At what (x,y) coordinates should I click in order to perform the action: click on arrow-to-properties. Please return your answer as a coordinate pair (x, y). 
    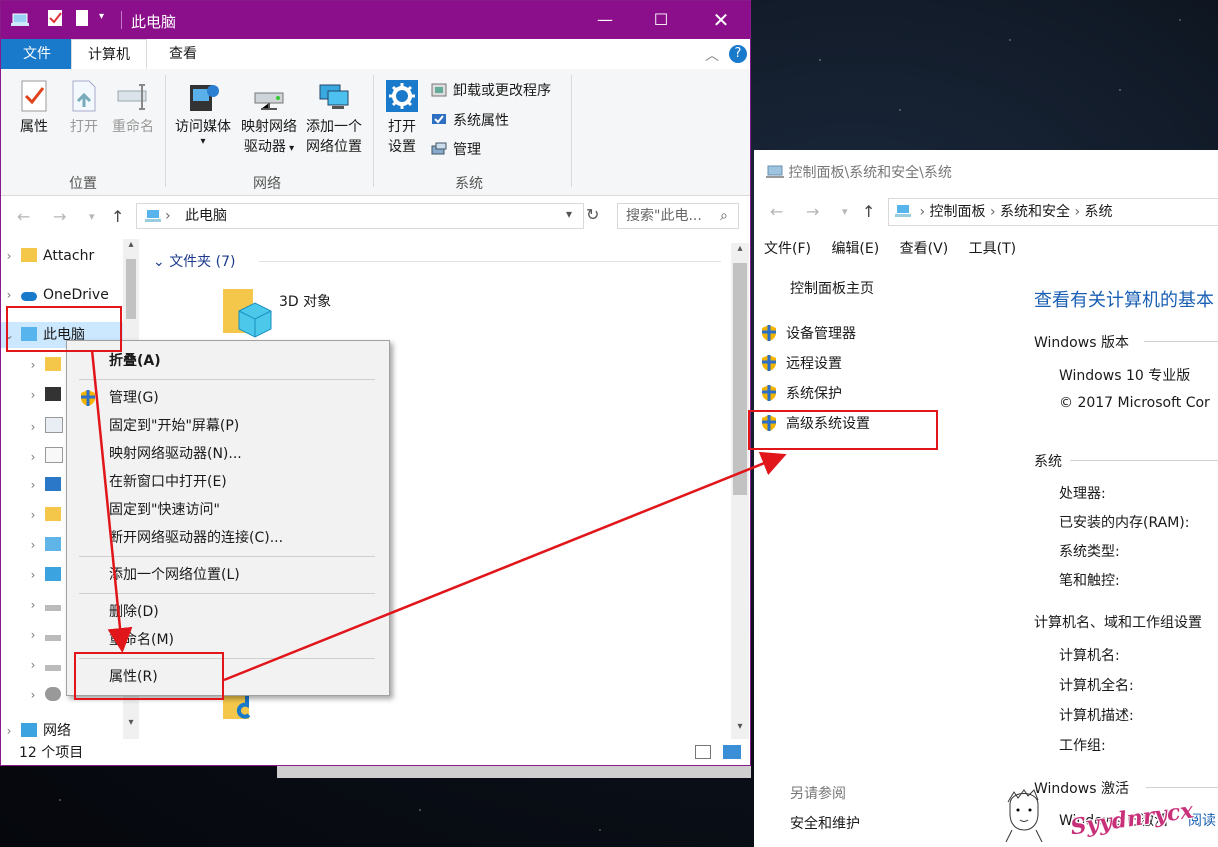
    Looking at the image, I should click on (111, 501).